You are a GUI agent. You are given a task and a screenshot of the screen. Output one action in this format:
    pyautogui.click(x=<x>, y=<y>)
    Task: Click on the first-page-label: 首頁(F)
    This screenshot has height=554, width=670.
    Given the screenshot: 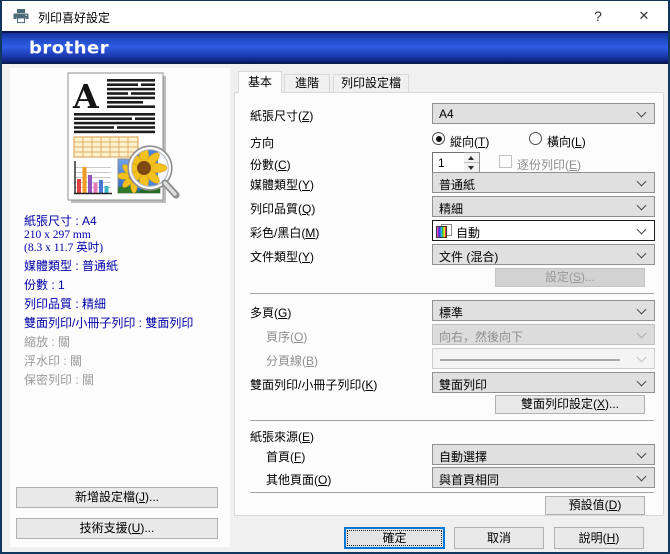 What is the action you would take?
    pyautogui.click(x=286, y=457)
    